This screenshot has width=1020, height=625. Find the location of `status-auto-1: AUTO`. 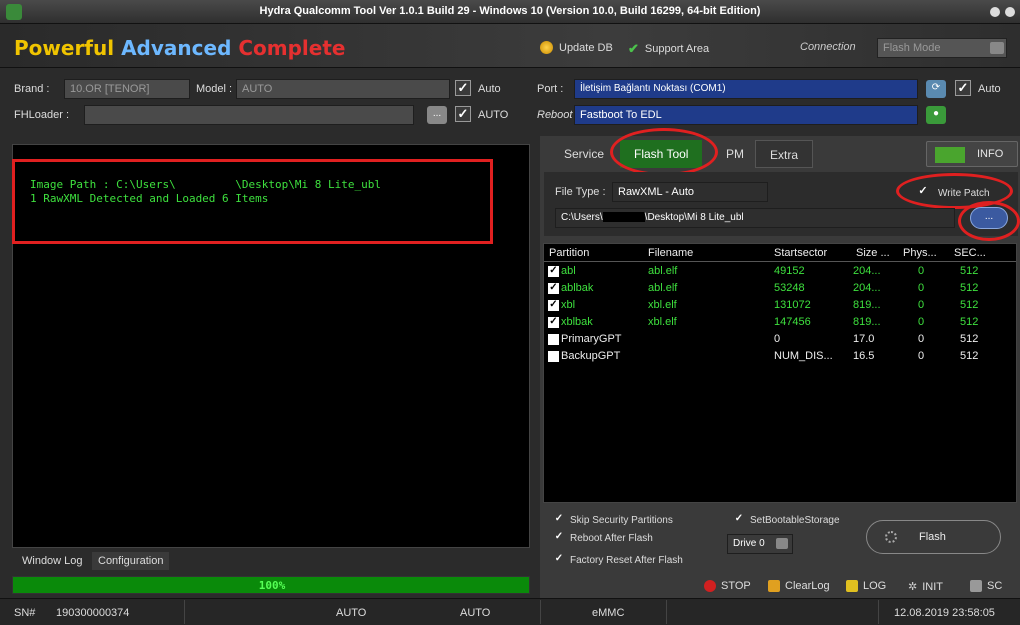

status-auto-1: AUTO is located at coordinates (351, 613).